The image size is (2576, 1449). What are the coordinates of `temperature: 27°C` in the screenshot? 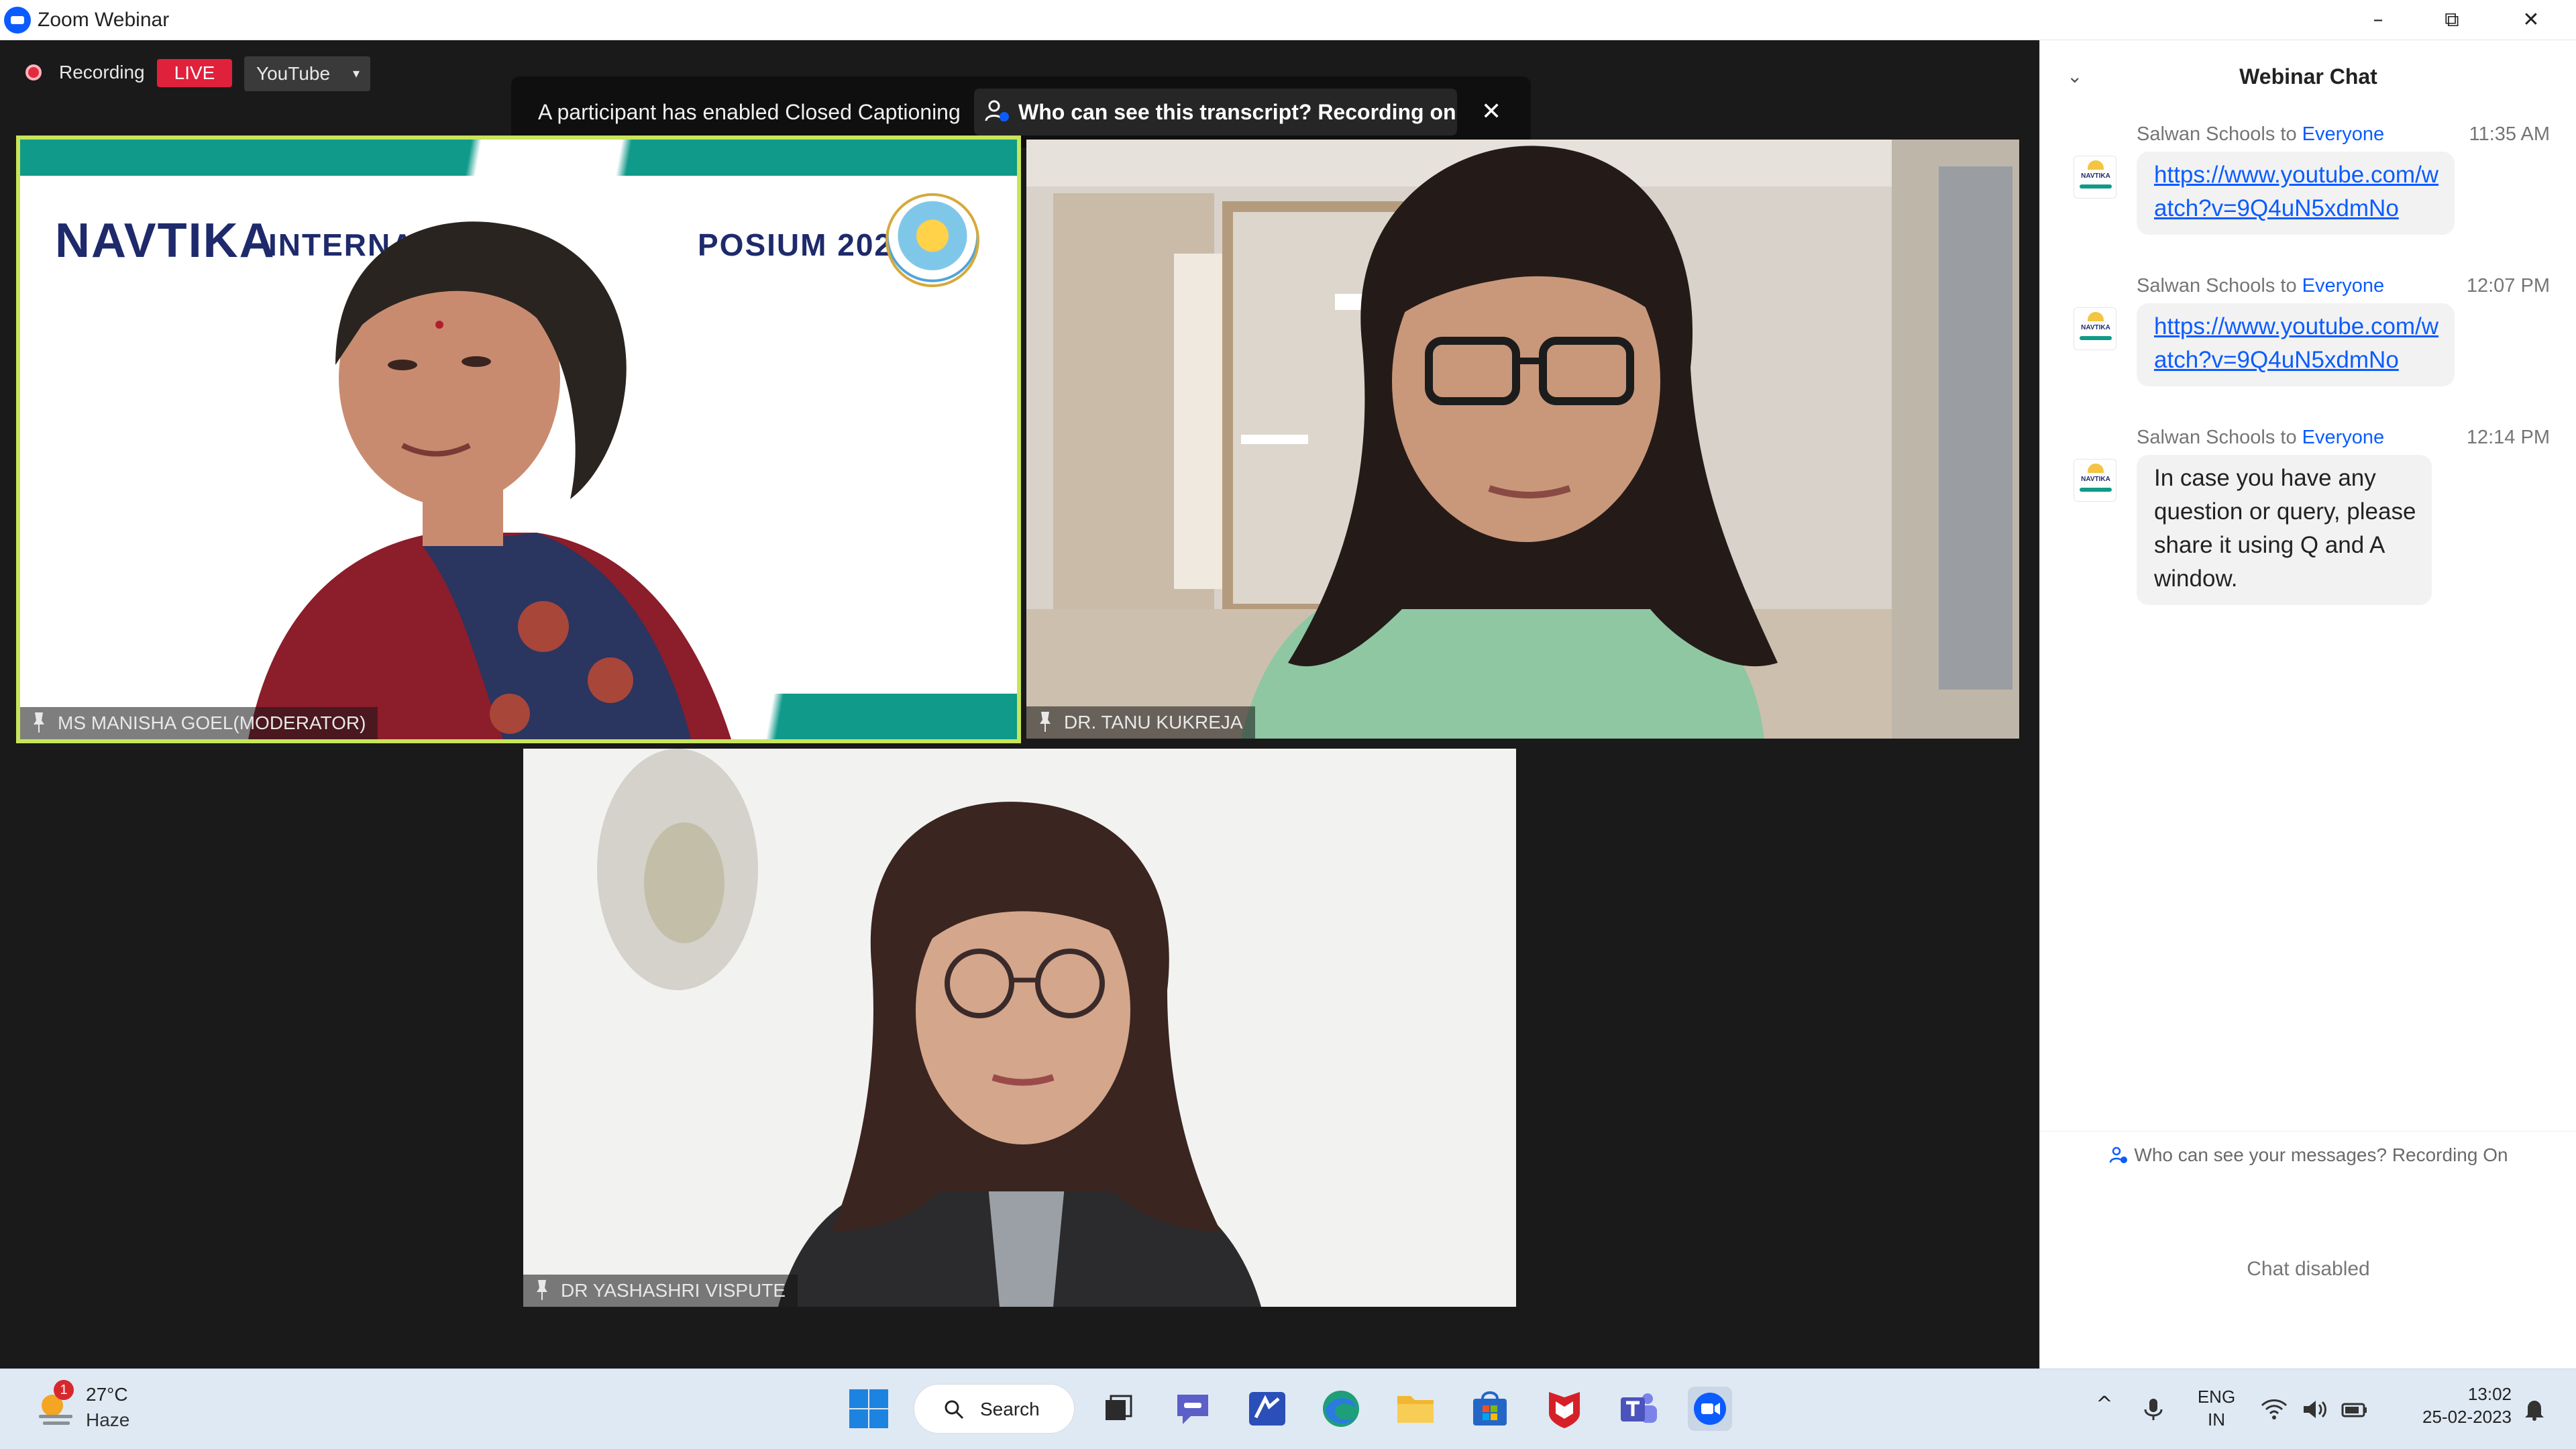 It's located at (107, 1394).